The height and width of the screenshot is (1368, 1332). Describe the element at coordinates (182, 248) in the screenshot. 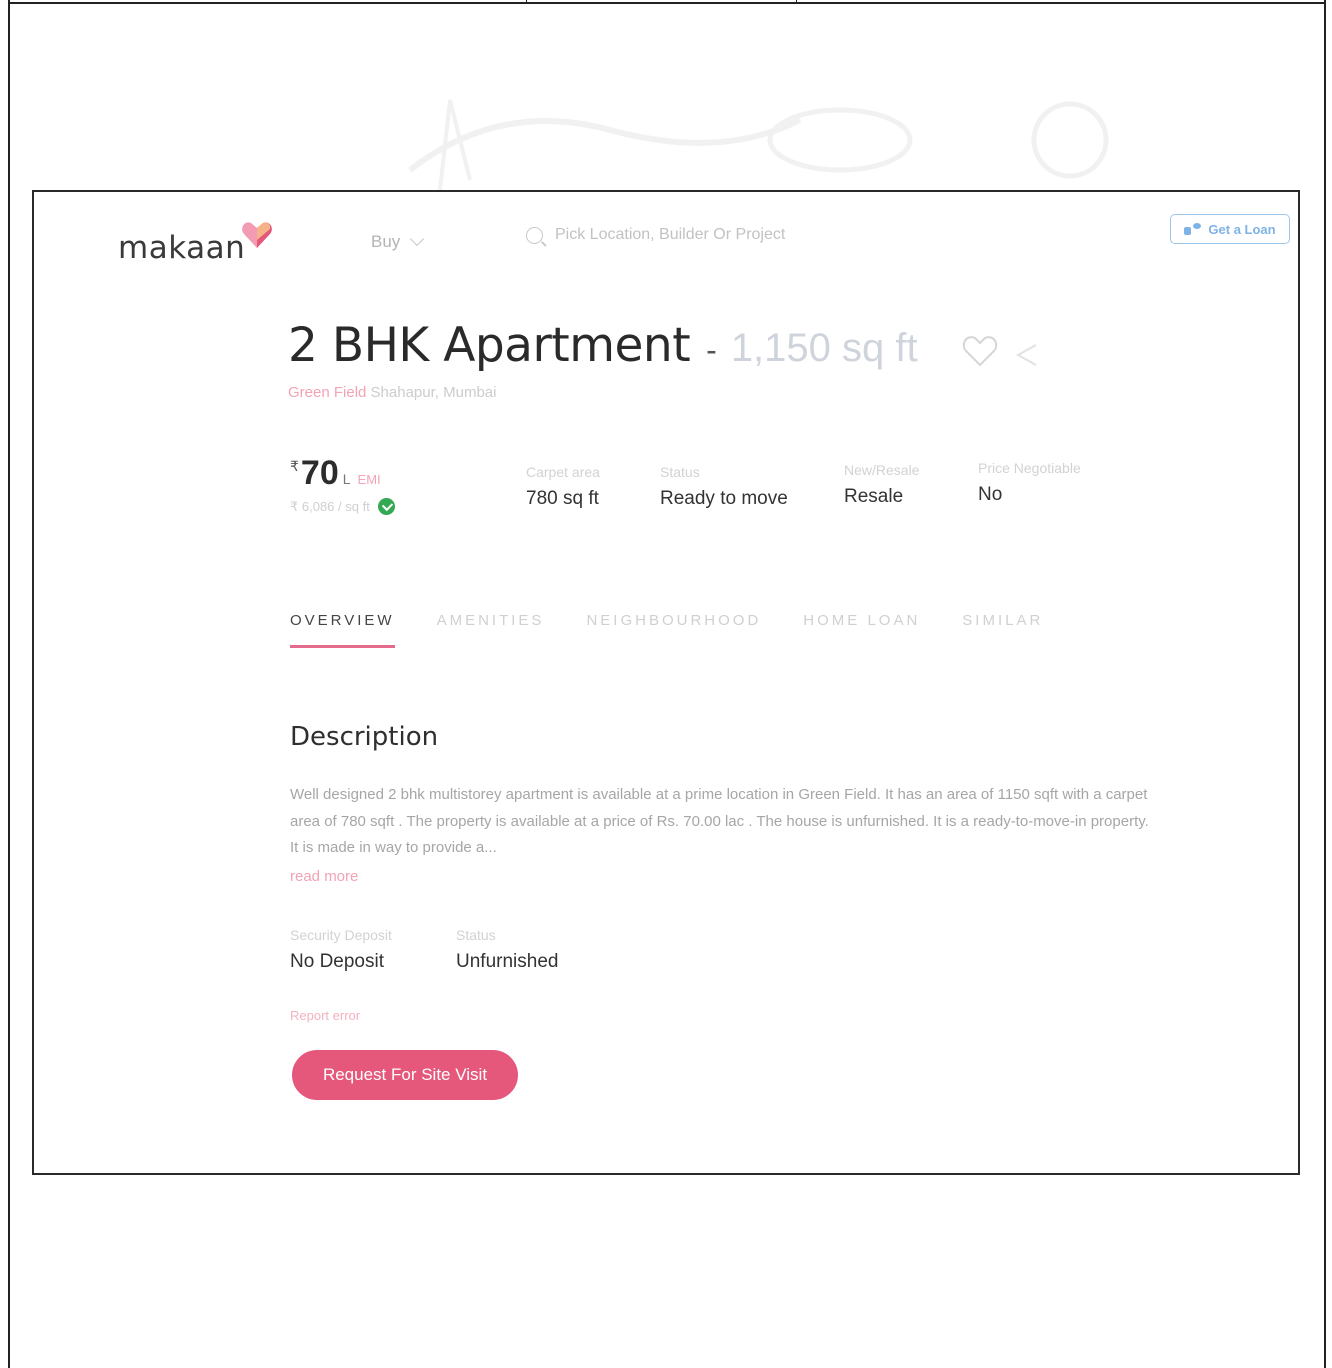

I see `logo-text: makaan` at that location.